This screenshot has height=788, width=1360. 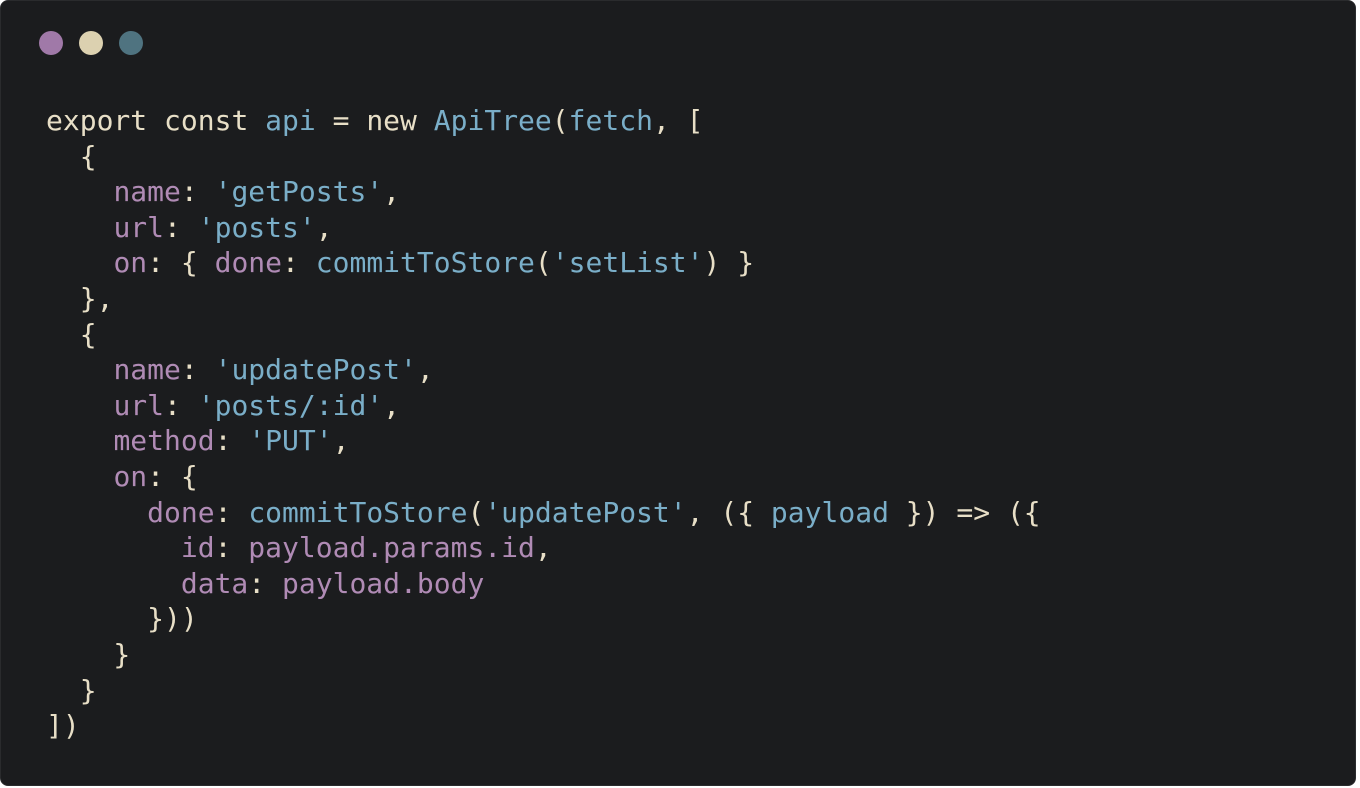 What do you see at coordinates (63, 726) in the screenshot?
I see `code-token: ])` at bounding box center [63, 726].